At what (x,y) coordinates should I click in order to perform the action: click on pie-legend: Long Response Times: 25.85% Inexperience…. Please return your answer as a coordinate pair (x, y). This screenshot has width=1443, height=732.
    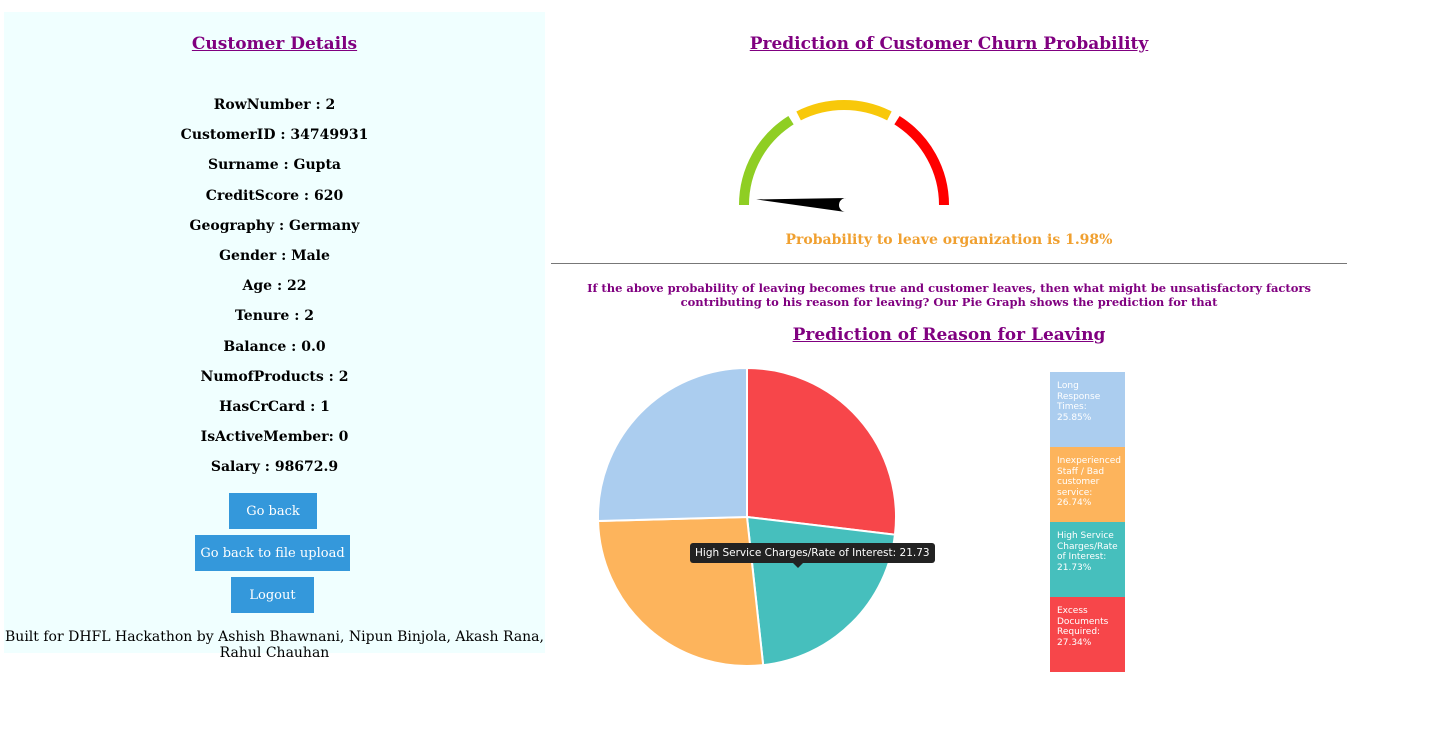
    Looking at the image, I should click on (1087, 522).